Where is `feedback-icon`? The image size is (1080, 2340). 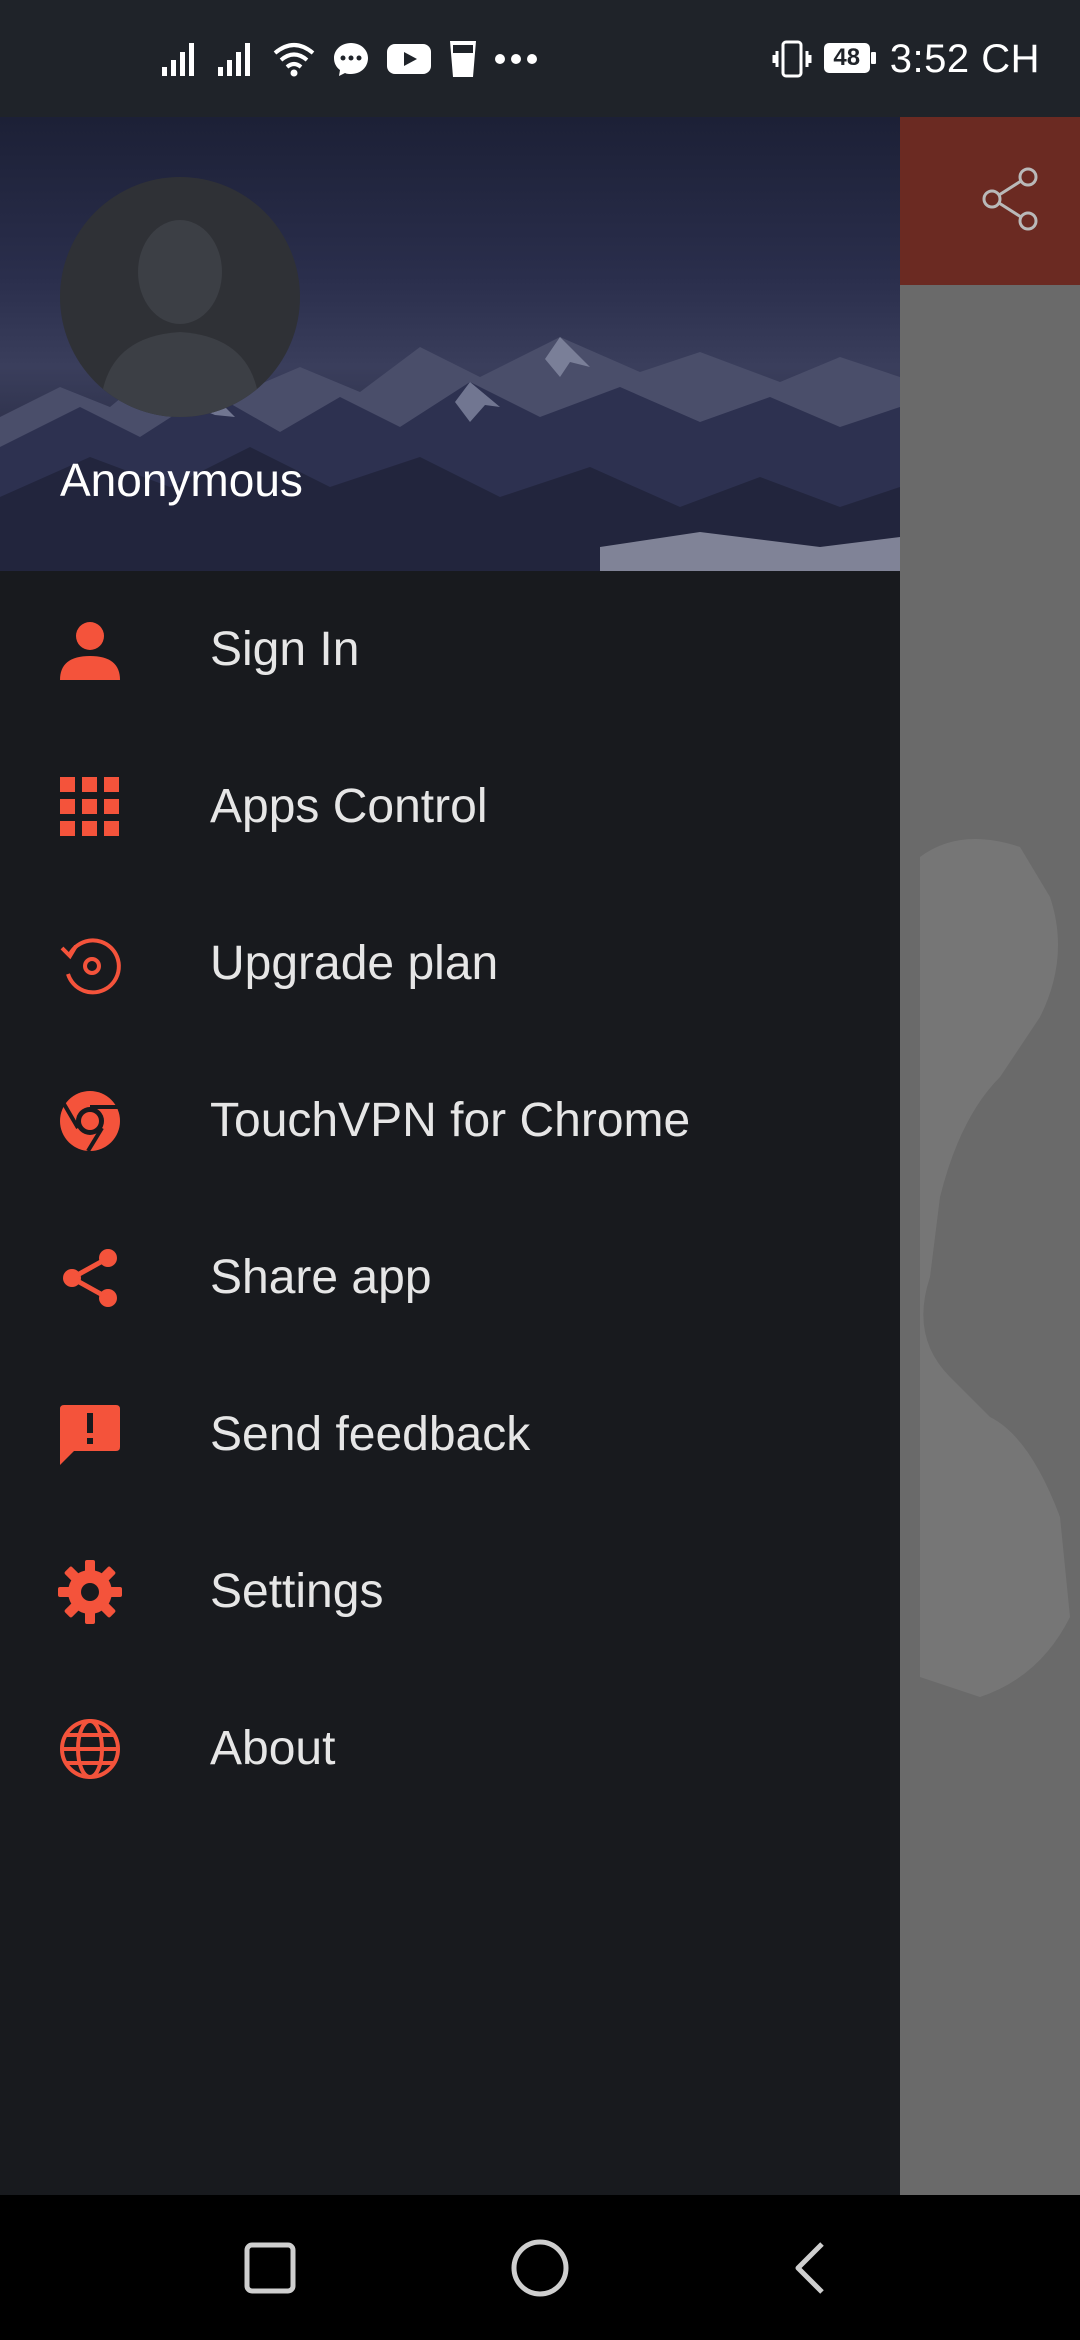 feedback-icon is located at coordinates (90, 1435).